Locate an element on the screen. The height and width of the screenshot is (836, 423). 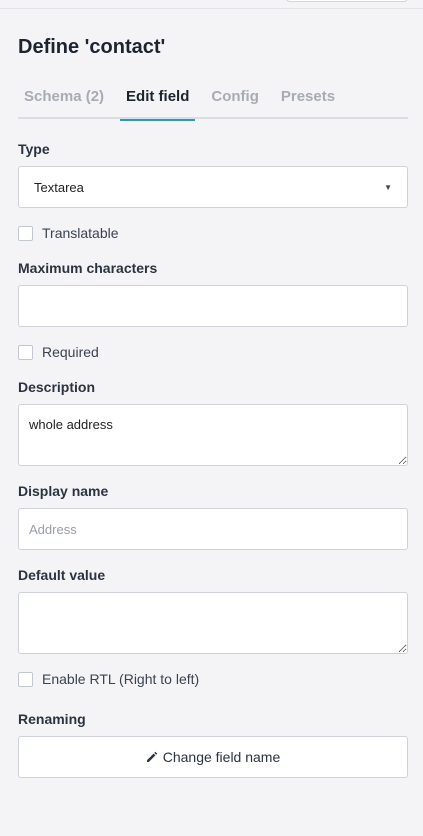
translatable-checkbox is located at coordinates (25, 233).